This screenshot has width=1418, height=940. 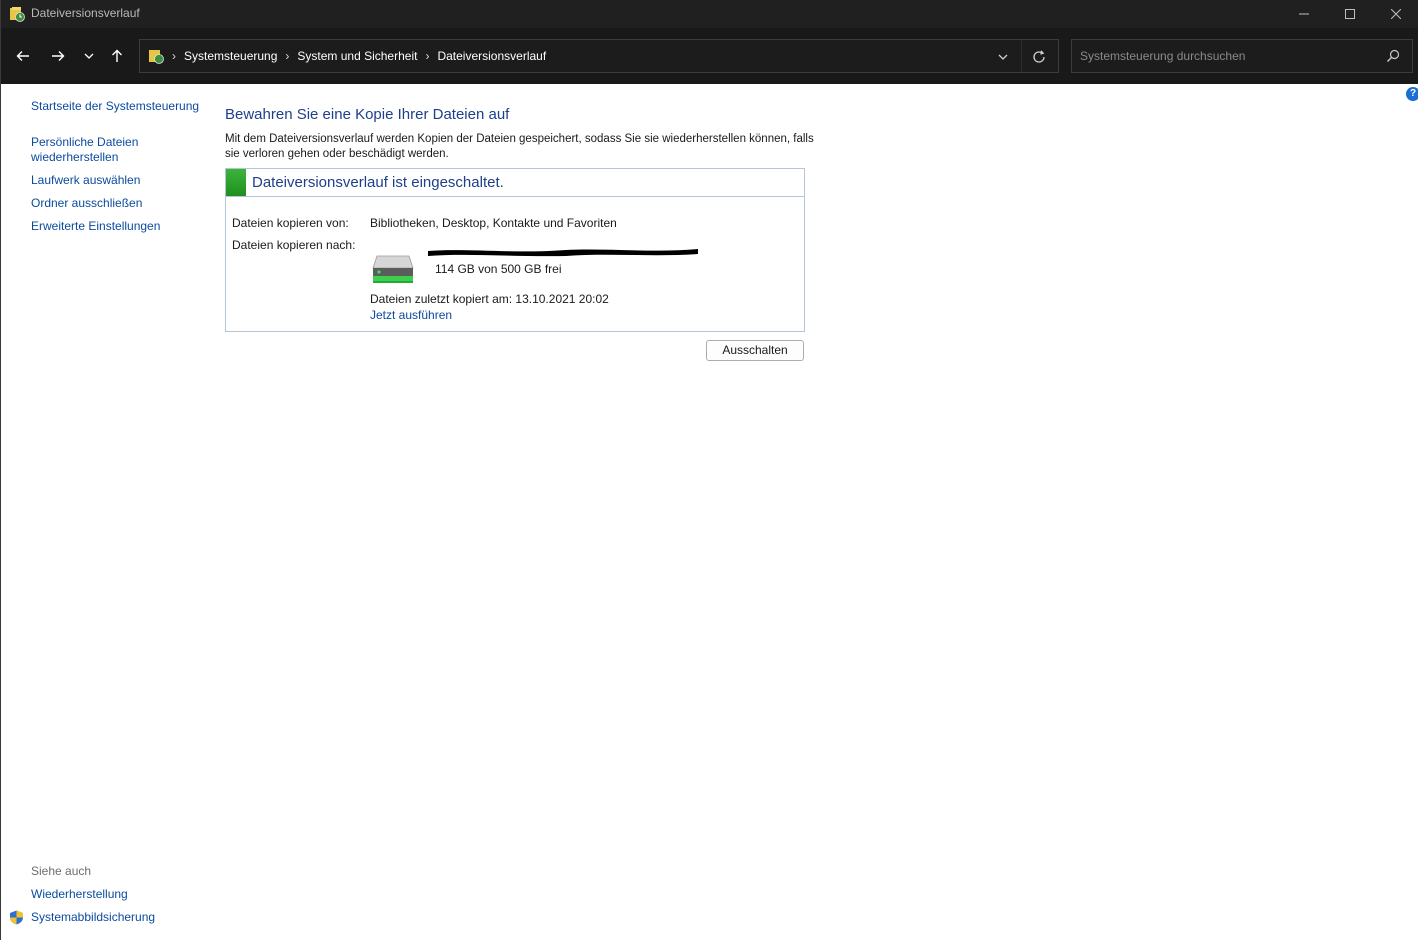 I want to click on search-box, so click(x=1242, y=56).